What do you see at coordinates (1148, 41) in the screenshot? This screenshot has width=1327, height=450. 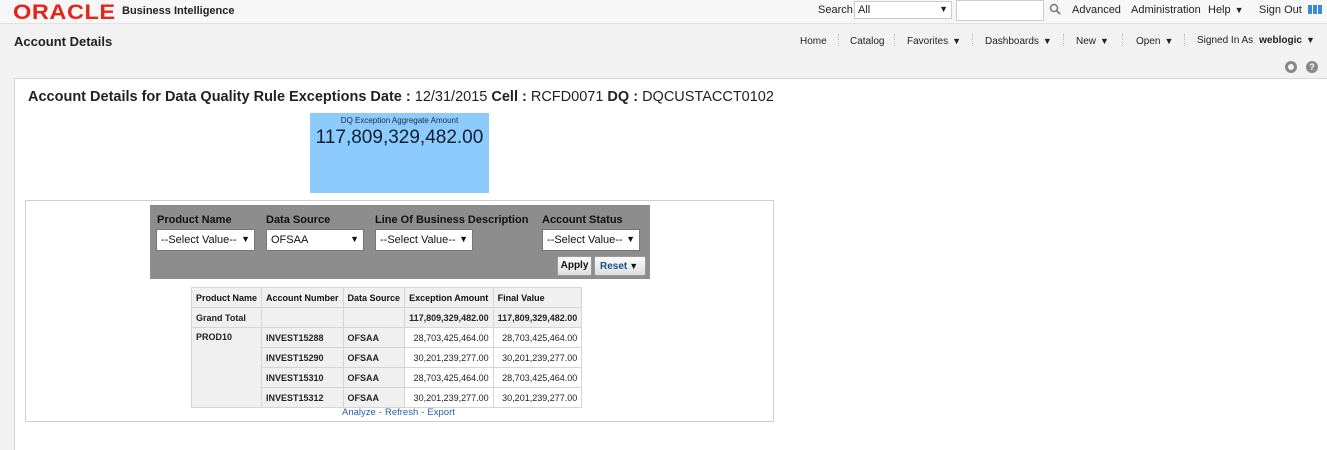 I see `open-label: Open` at bounding box center [1148, 41].